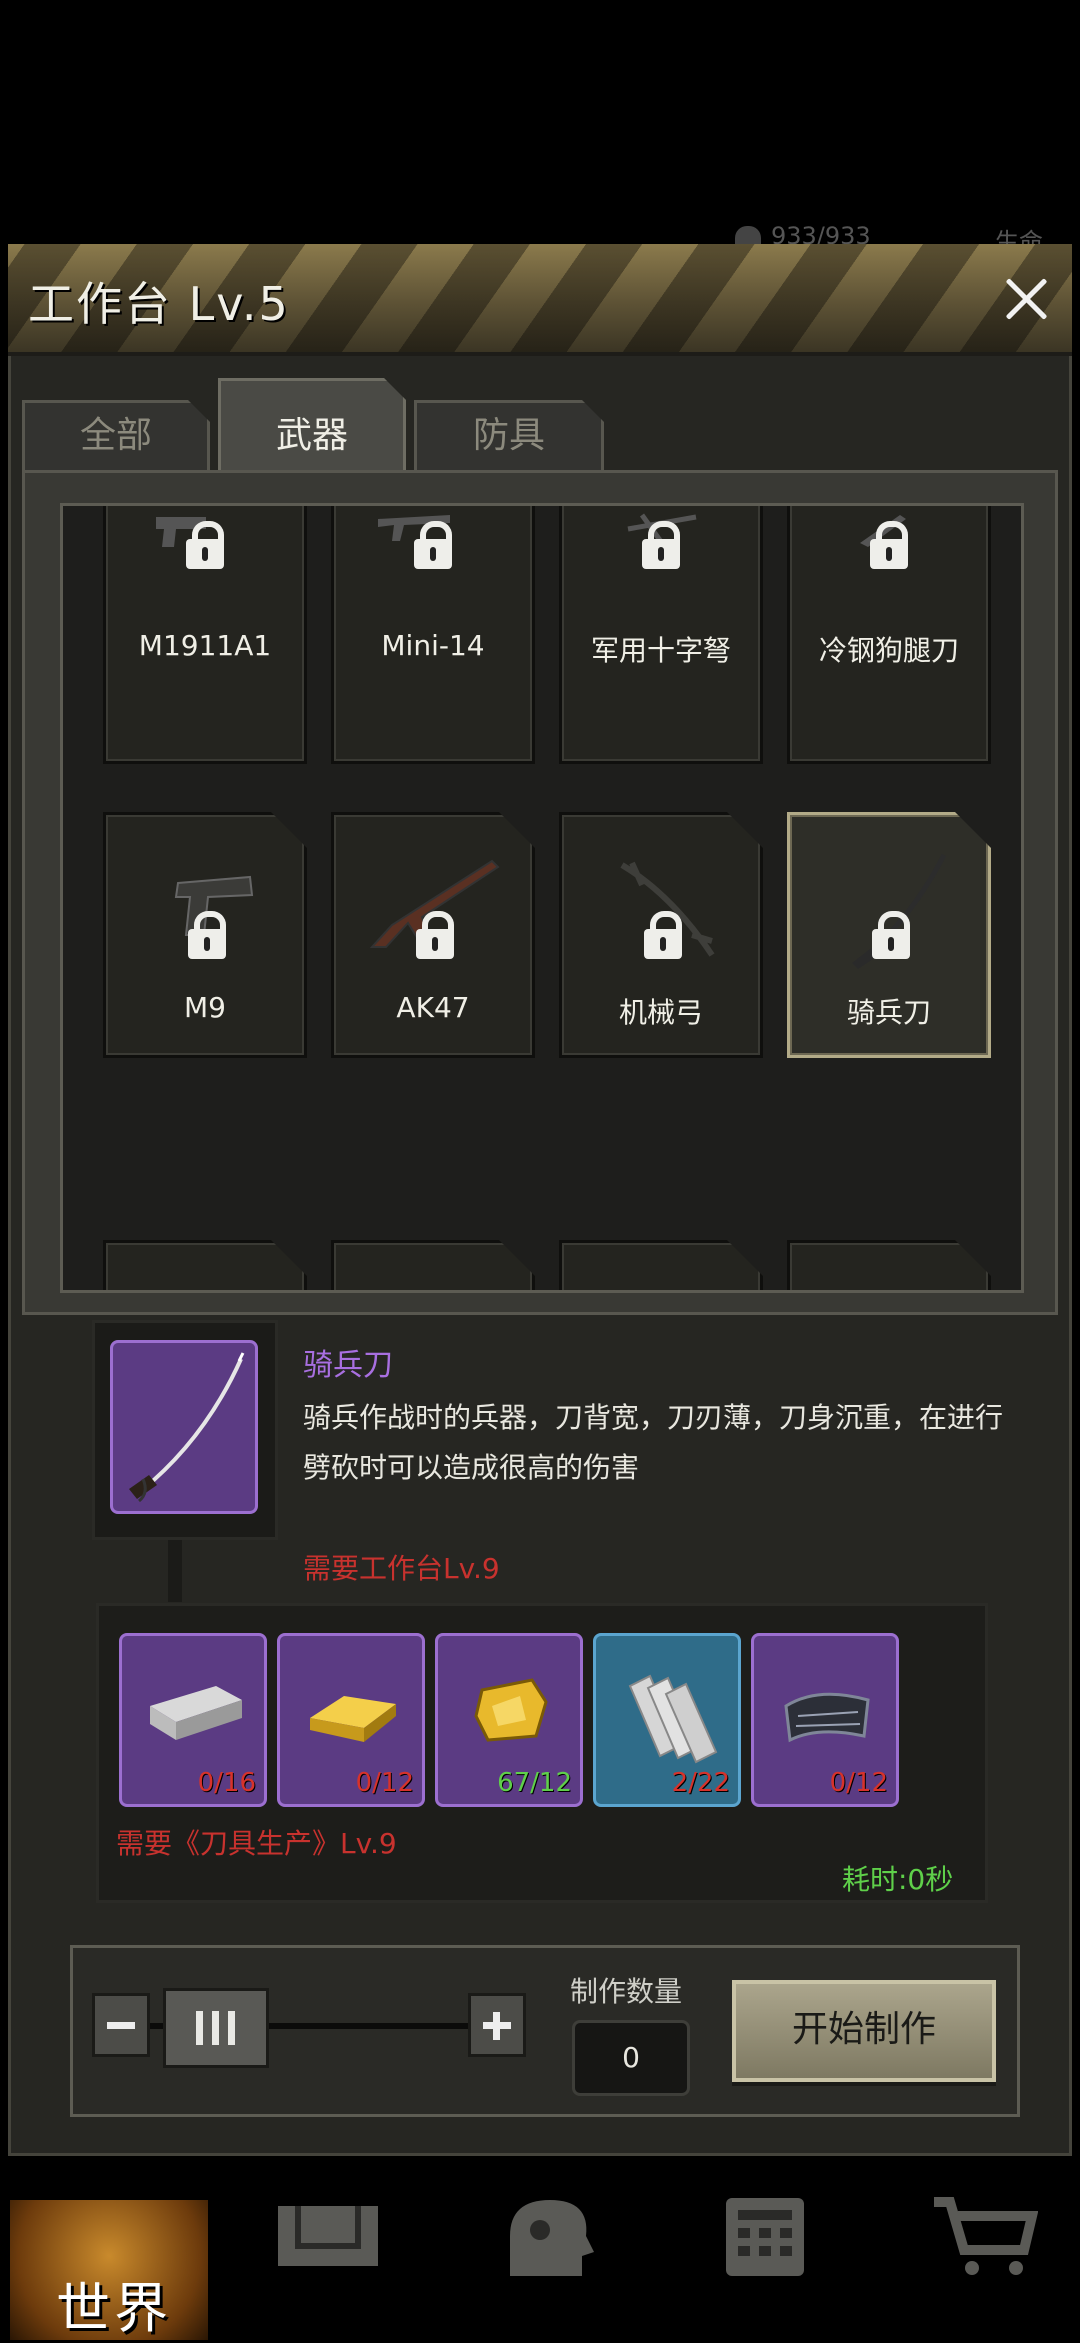 This screenshot has width=1080, height=2343. What do you see at coordinates (765, 2236) in the screenshot?
I see `calculator-icon` at bounding box center [765, 2236].